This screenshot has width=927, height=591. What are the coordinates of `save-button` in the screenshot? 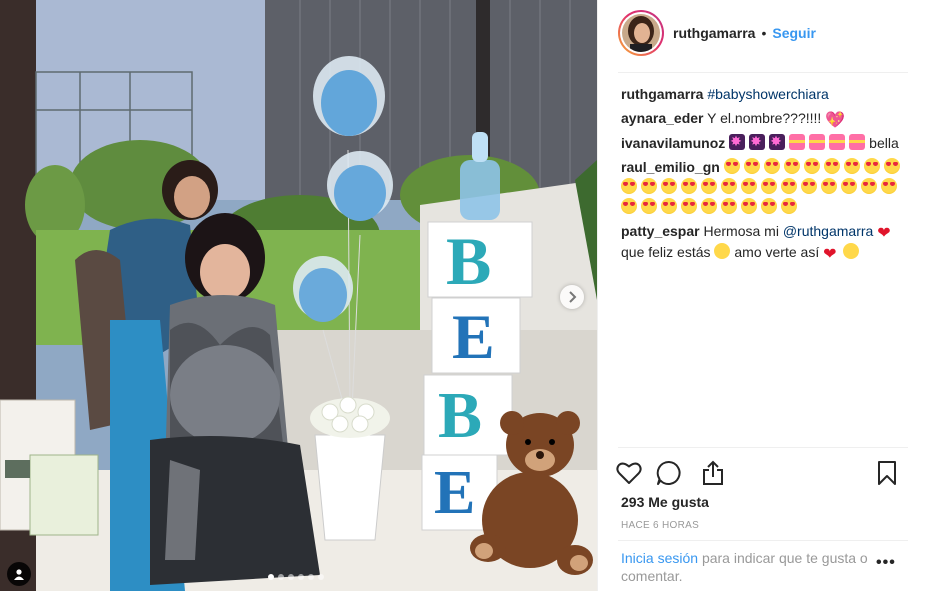 It's located at (887, 473).